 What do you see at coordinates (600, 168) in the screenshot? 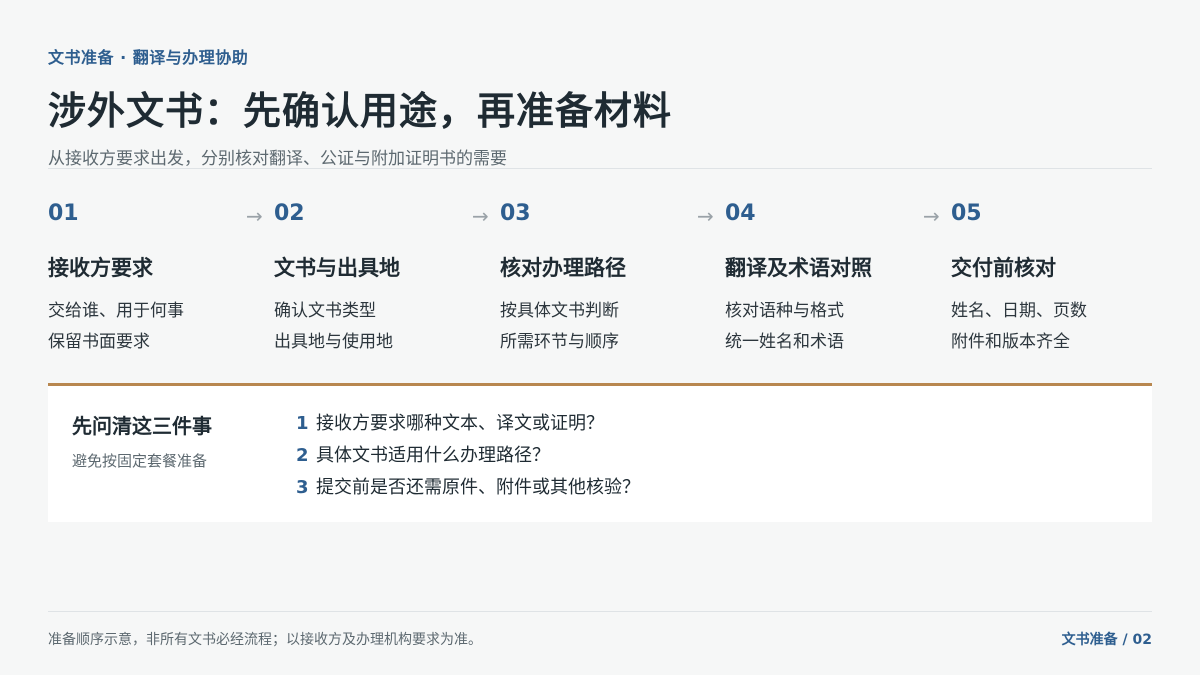
I see `top-divider` at bounding box center [600, 168].